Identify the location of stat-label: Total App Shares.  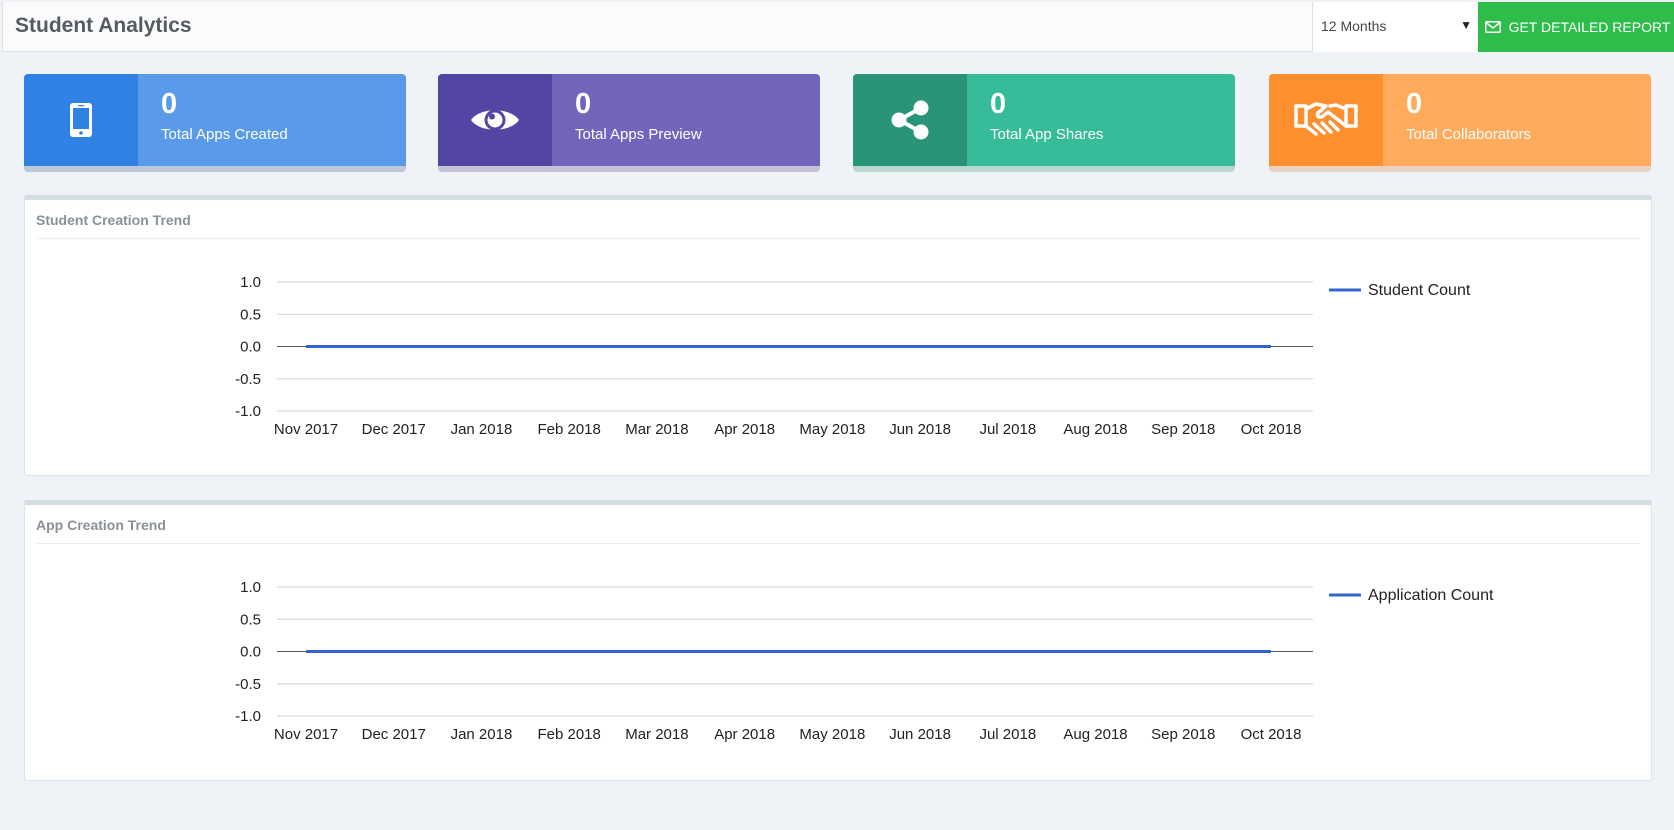
(1047, 134).